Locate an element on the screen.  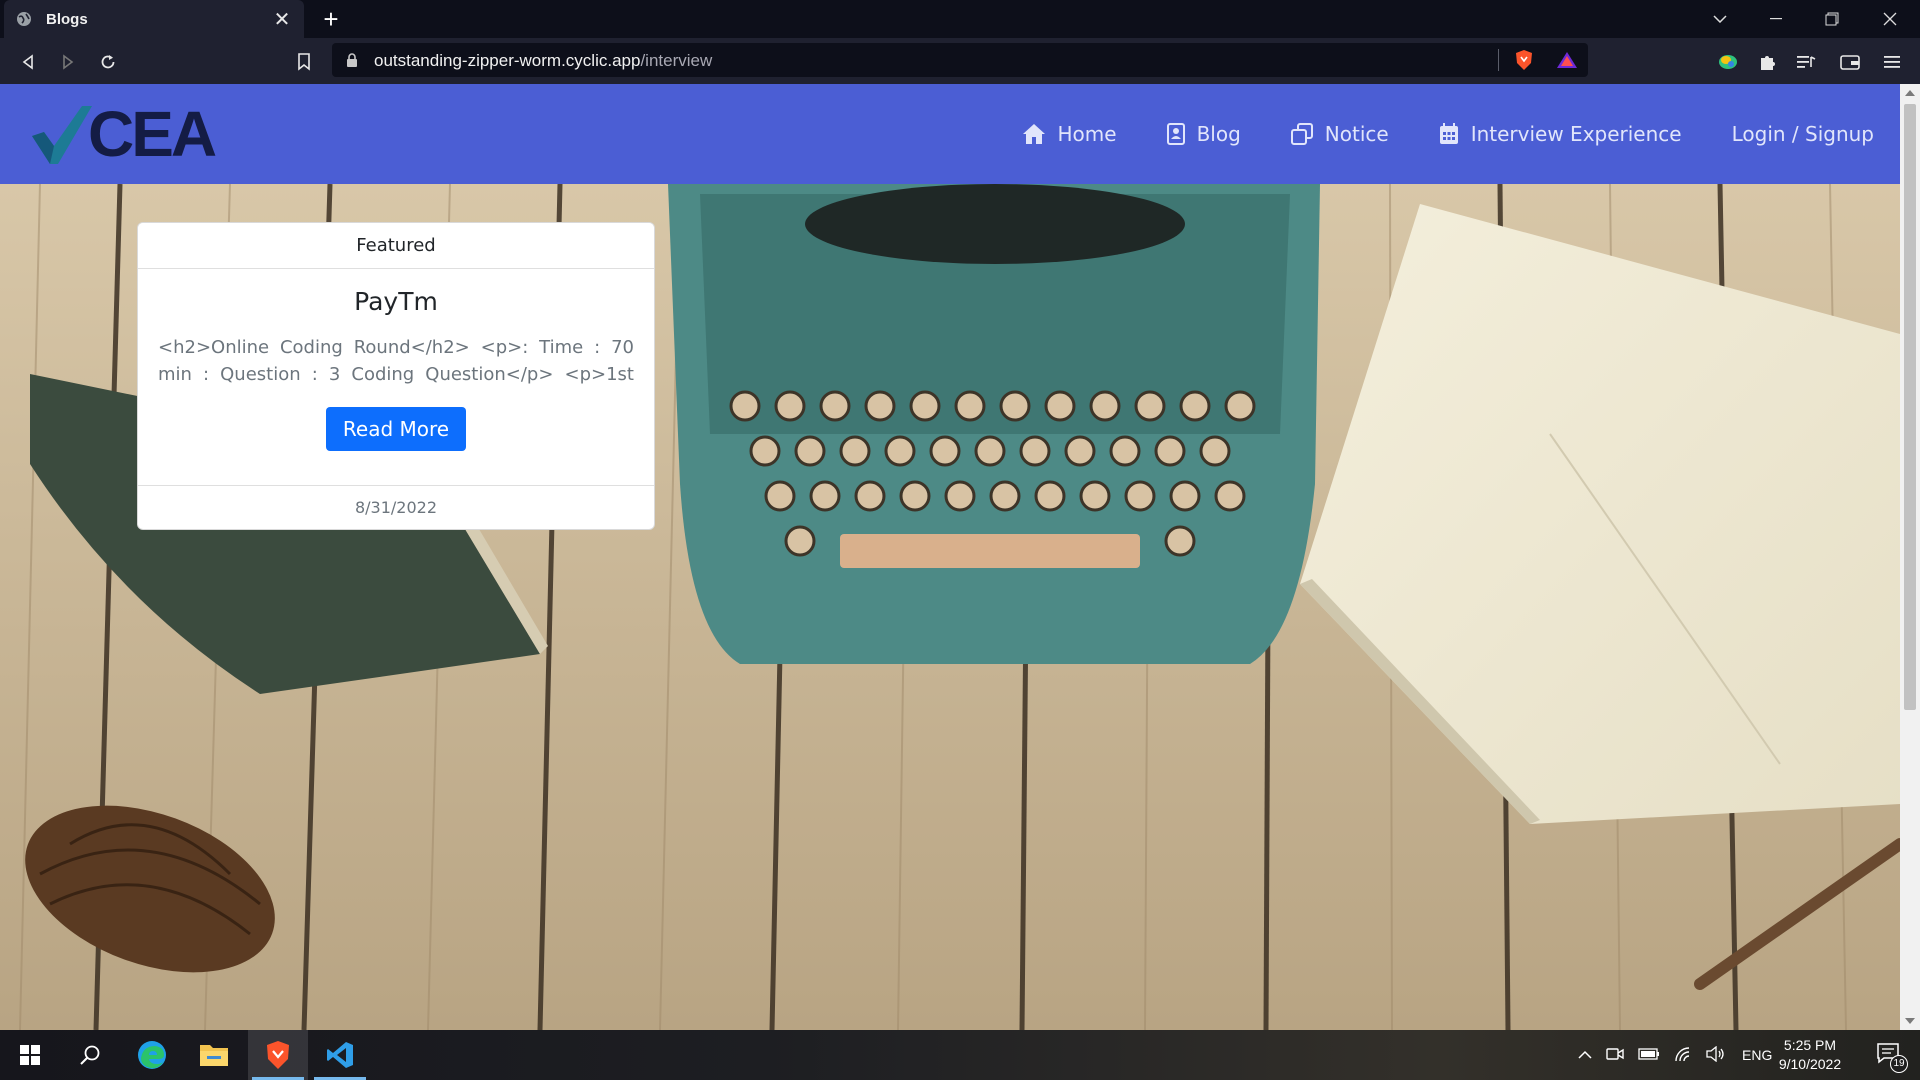
page-scrollbar is located at coordinates (1910, 557).